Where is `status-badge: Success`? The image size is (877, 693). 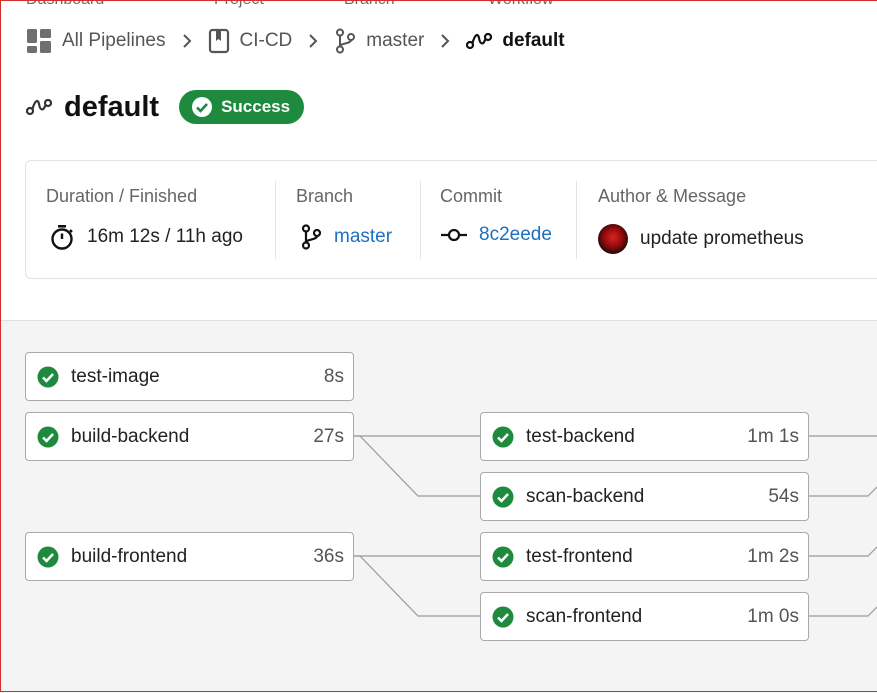
status-badge: Success is located at coordinates (242, 107).